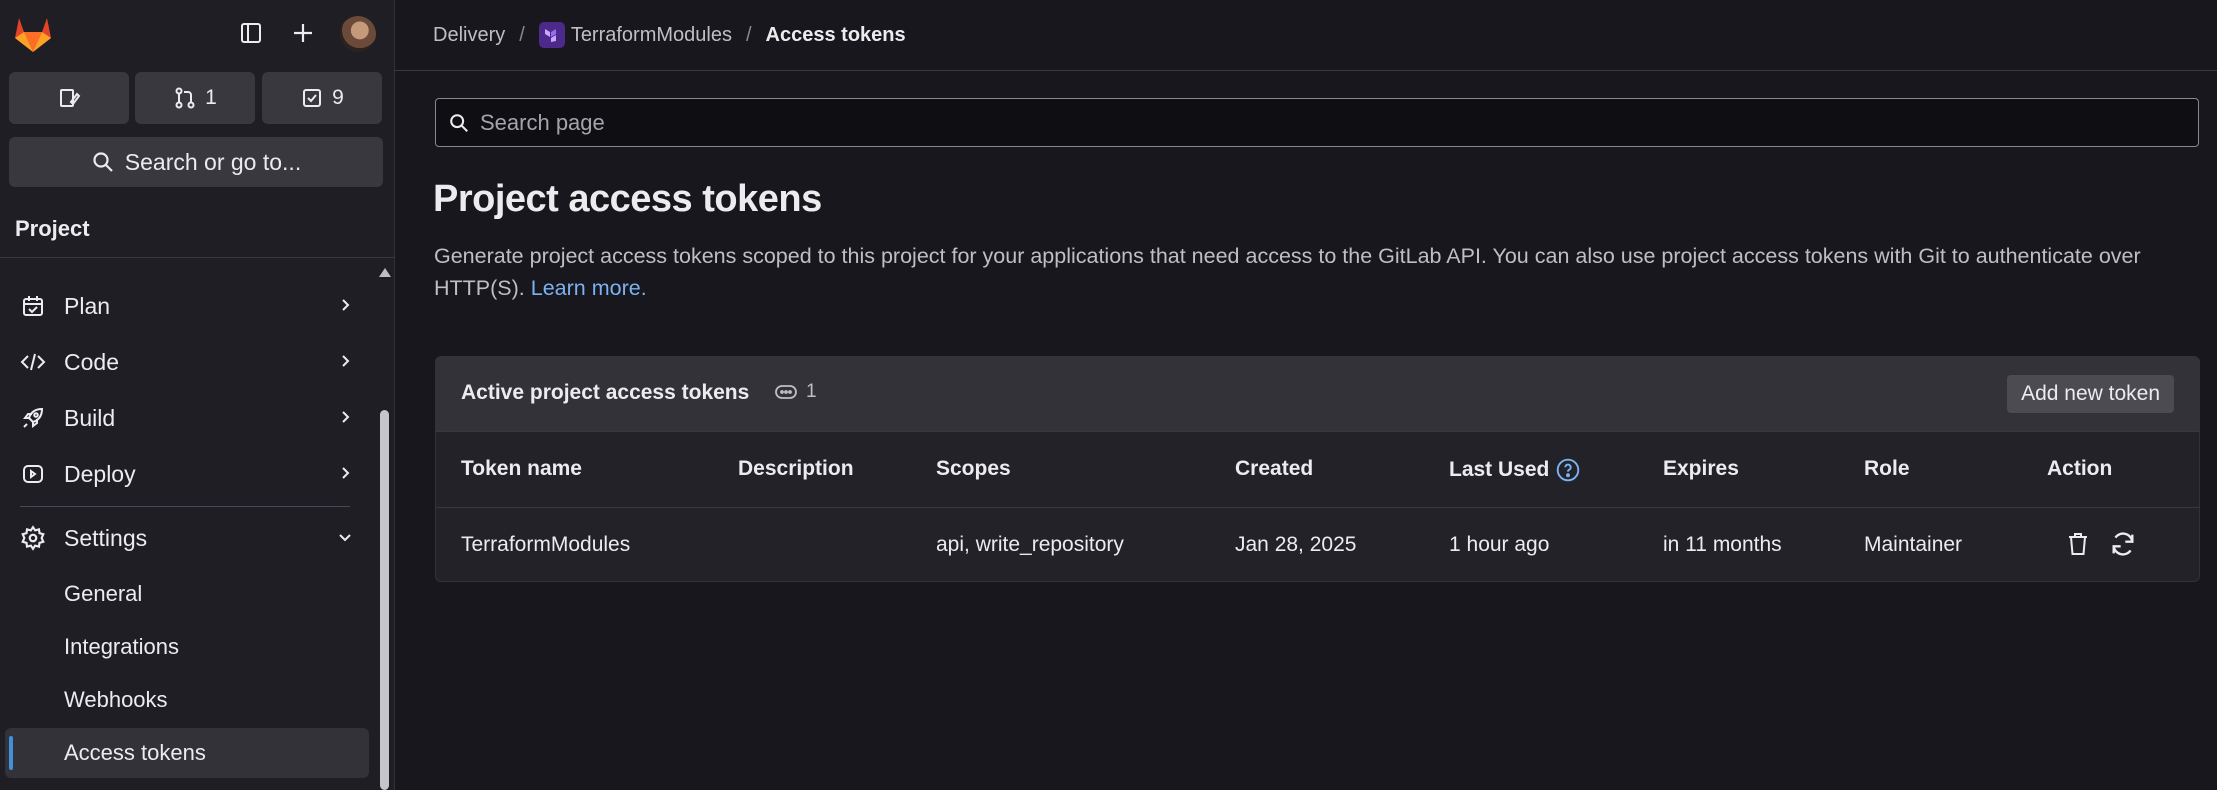 This screenshot has height=790, width=2217. What do you see at coordinates (1722, 544) in the screenshot?
I see `expires-cell: in 11 months` at bounding box center [1722, 544].